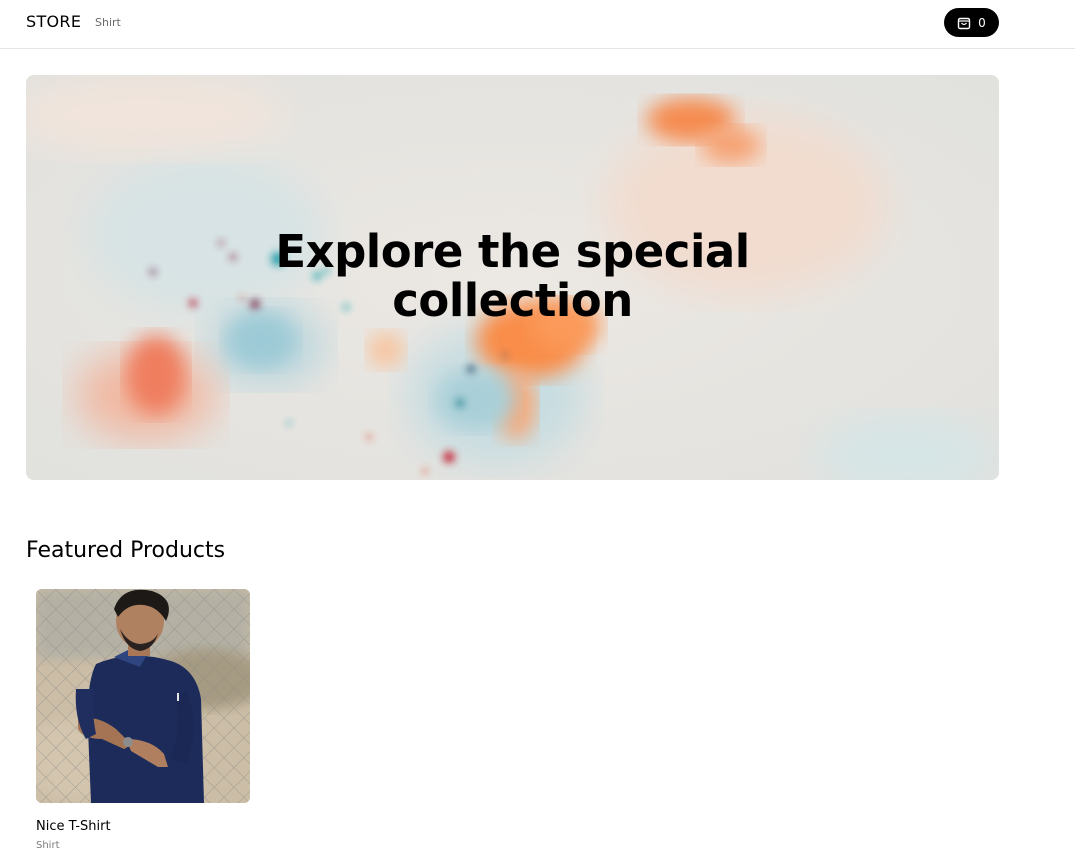  Describe the element at coordinates (537, 24) in the screenshot. I see `top-navbar: STORE Shirt 0` at that location.